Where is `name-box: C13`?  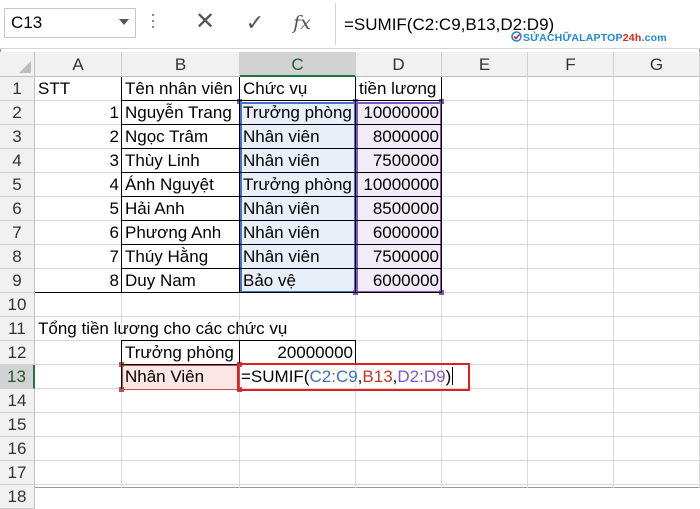
name-box: C13 is located at coordinates (70, 23).